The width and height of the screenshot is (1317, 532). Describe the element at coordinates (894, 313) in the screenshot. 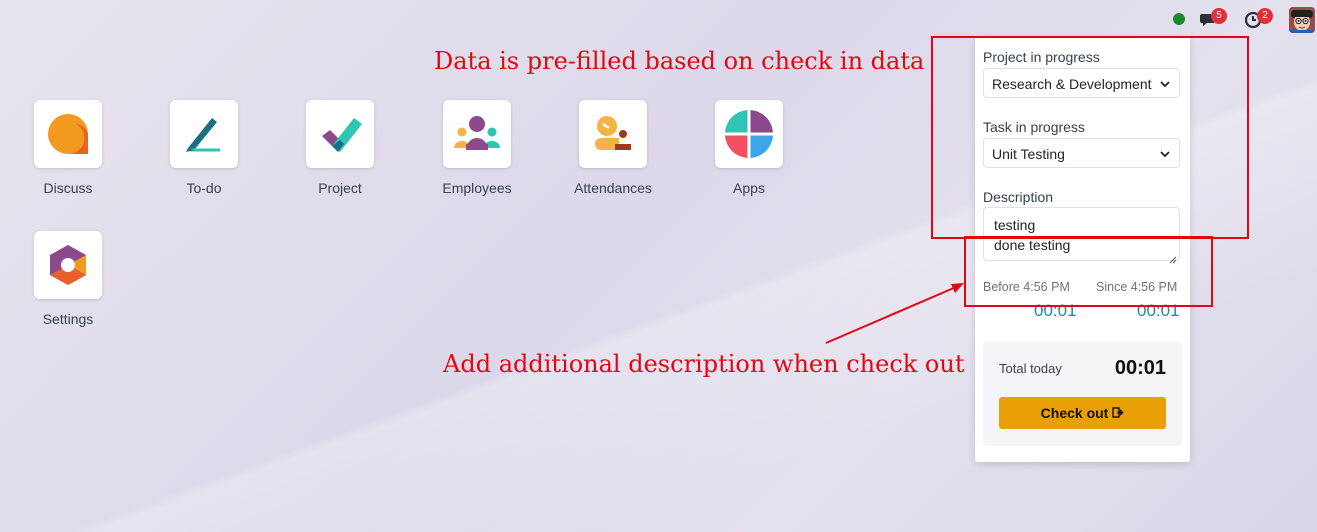

I see `annotation-arrow` at that location.